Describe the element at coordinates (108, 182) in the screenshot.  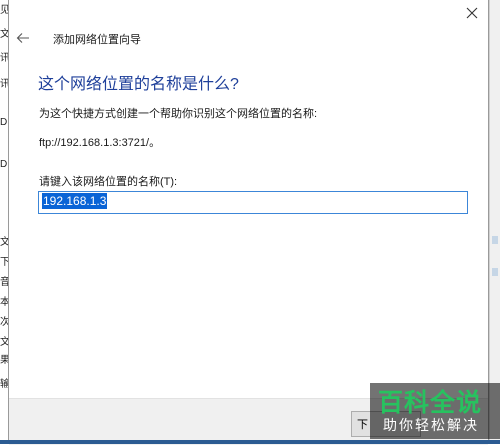
I see `name-field-label: 请键入该网络位置的名称(T):` at that location.